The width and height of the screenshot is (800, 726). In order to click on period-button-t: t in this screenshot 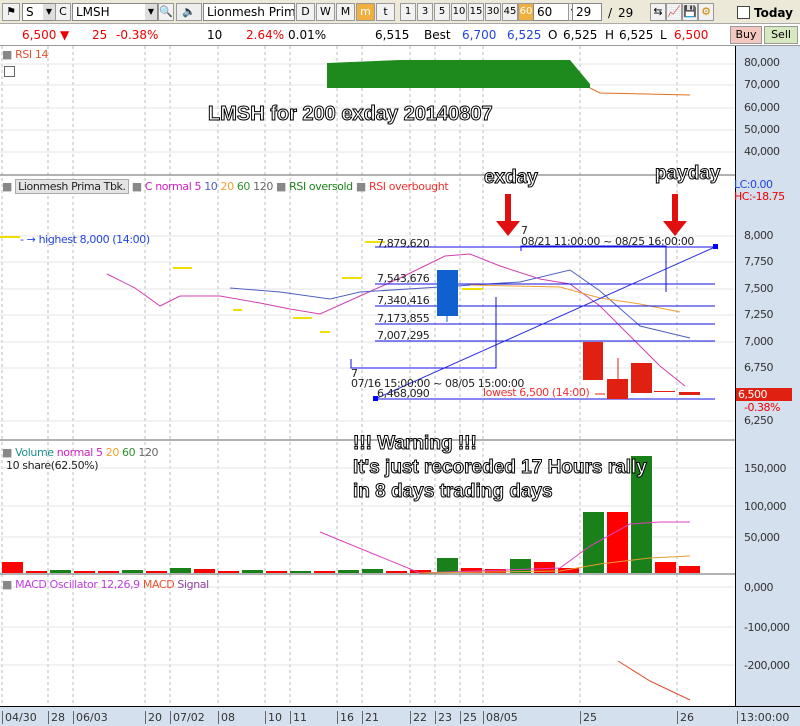, I will do `click(385, 12)`.